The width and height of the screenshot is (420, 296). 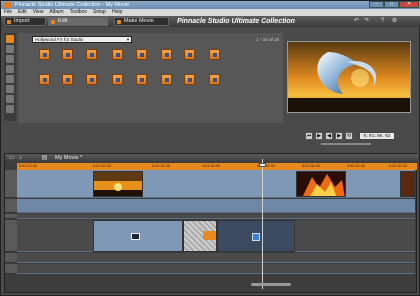 What do you see at coordinates (346, 144) in the screenshot?
I see `preview-scrub-slider` at bounding box center [346, 144].